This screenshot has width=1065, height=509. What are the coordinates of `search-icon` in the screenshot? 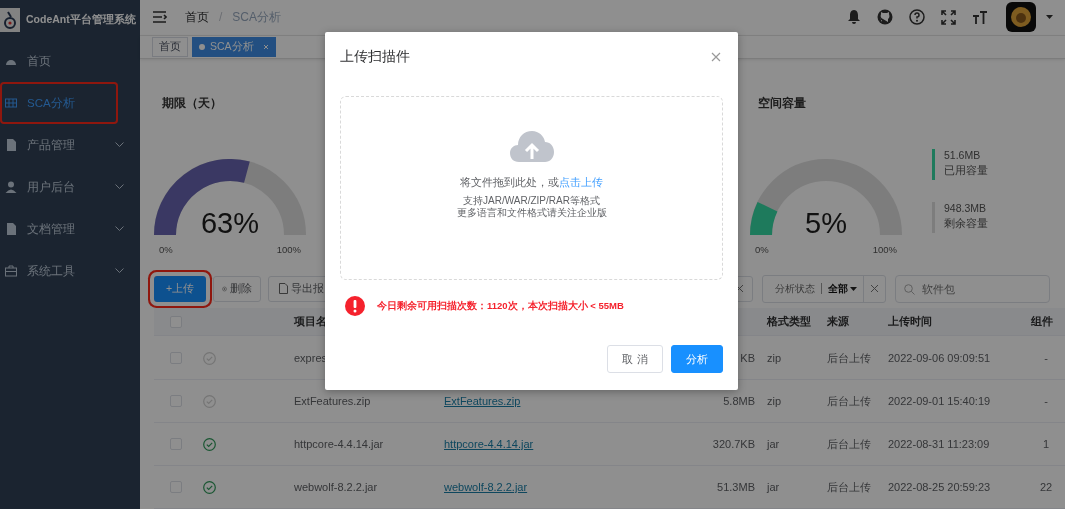 It's located at (909, 289).